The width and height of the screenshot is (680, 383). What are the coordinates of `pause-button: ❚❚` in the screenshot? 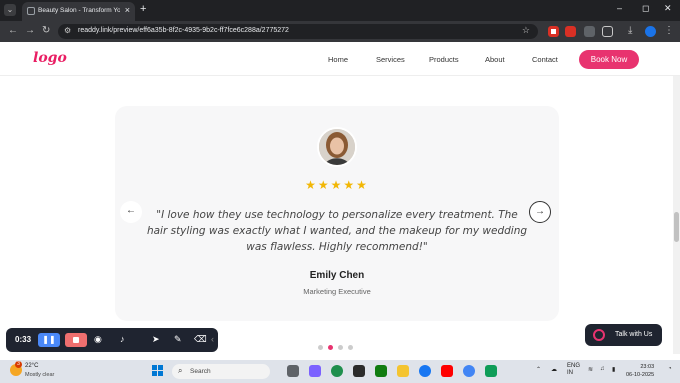 It's located at (49, 340).